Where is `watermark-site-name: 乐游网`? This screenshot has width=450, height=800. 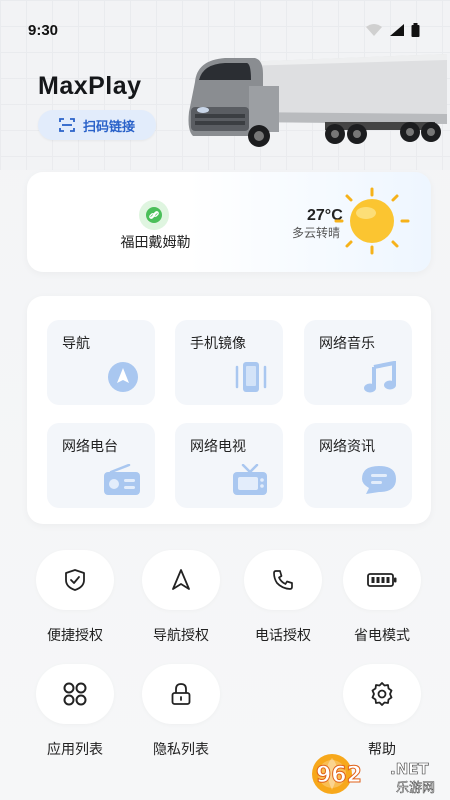 watermark-site-name: 乐游网 is located at coordinates (415, 788).